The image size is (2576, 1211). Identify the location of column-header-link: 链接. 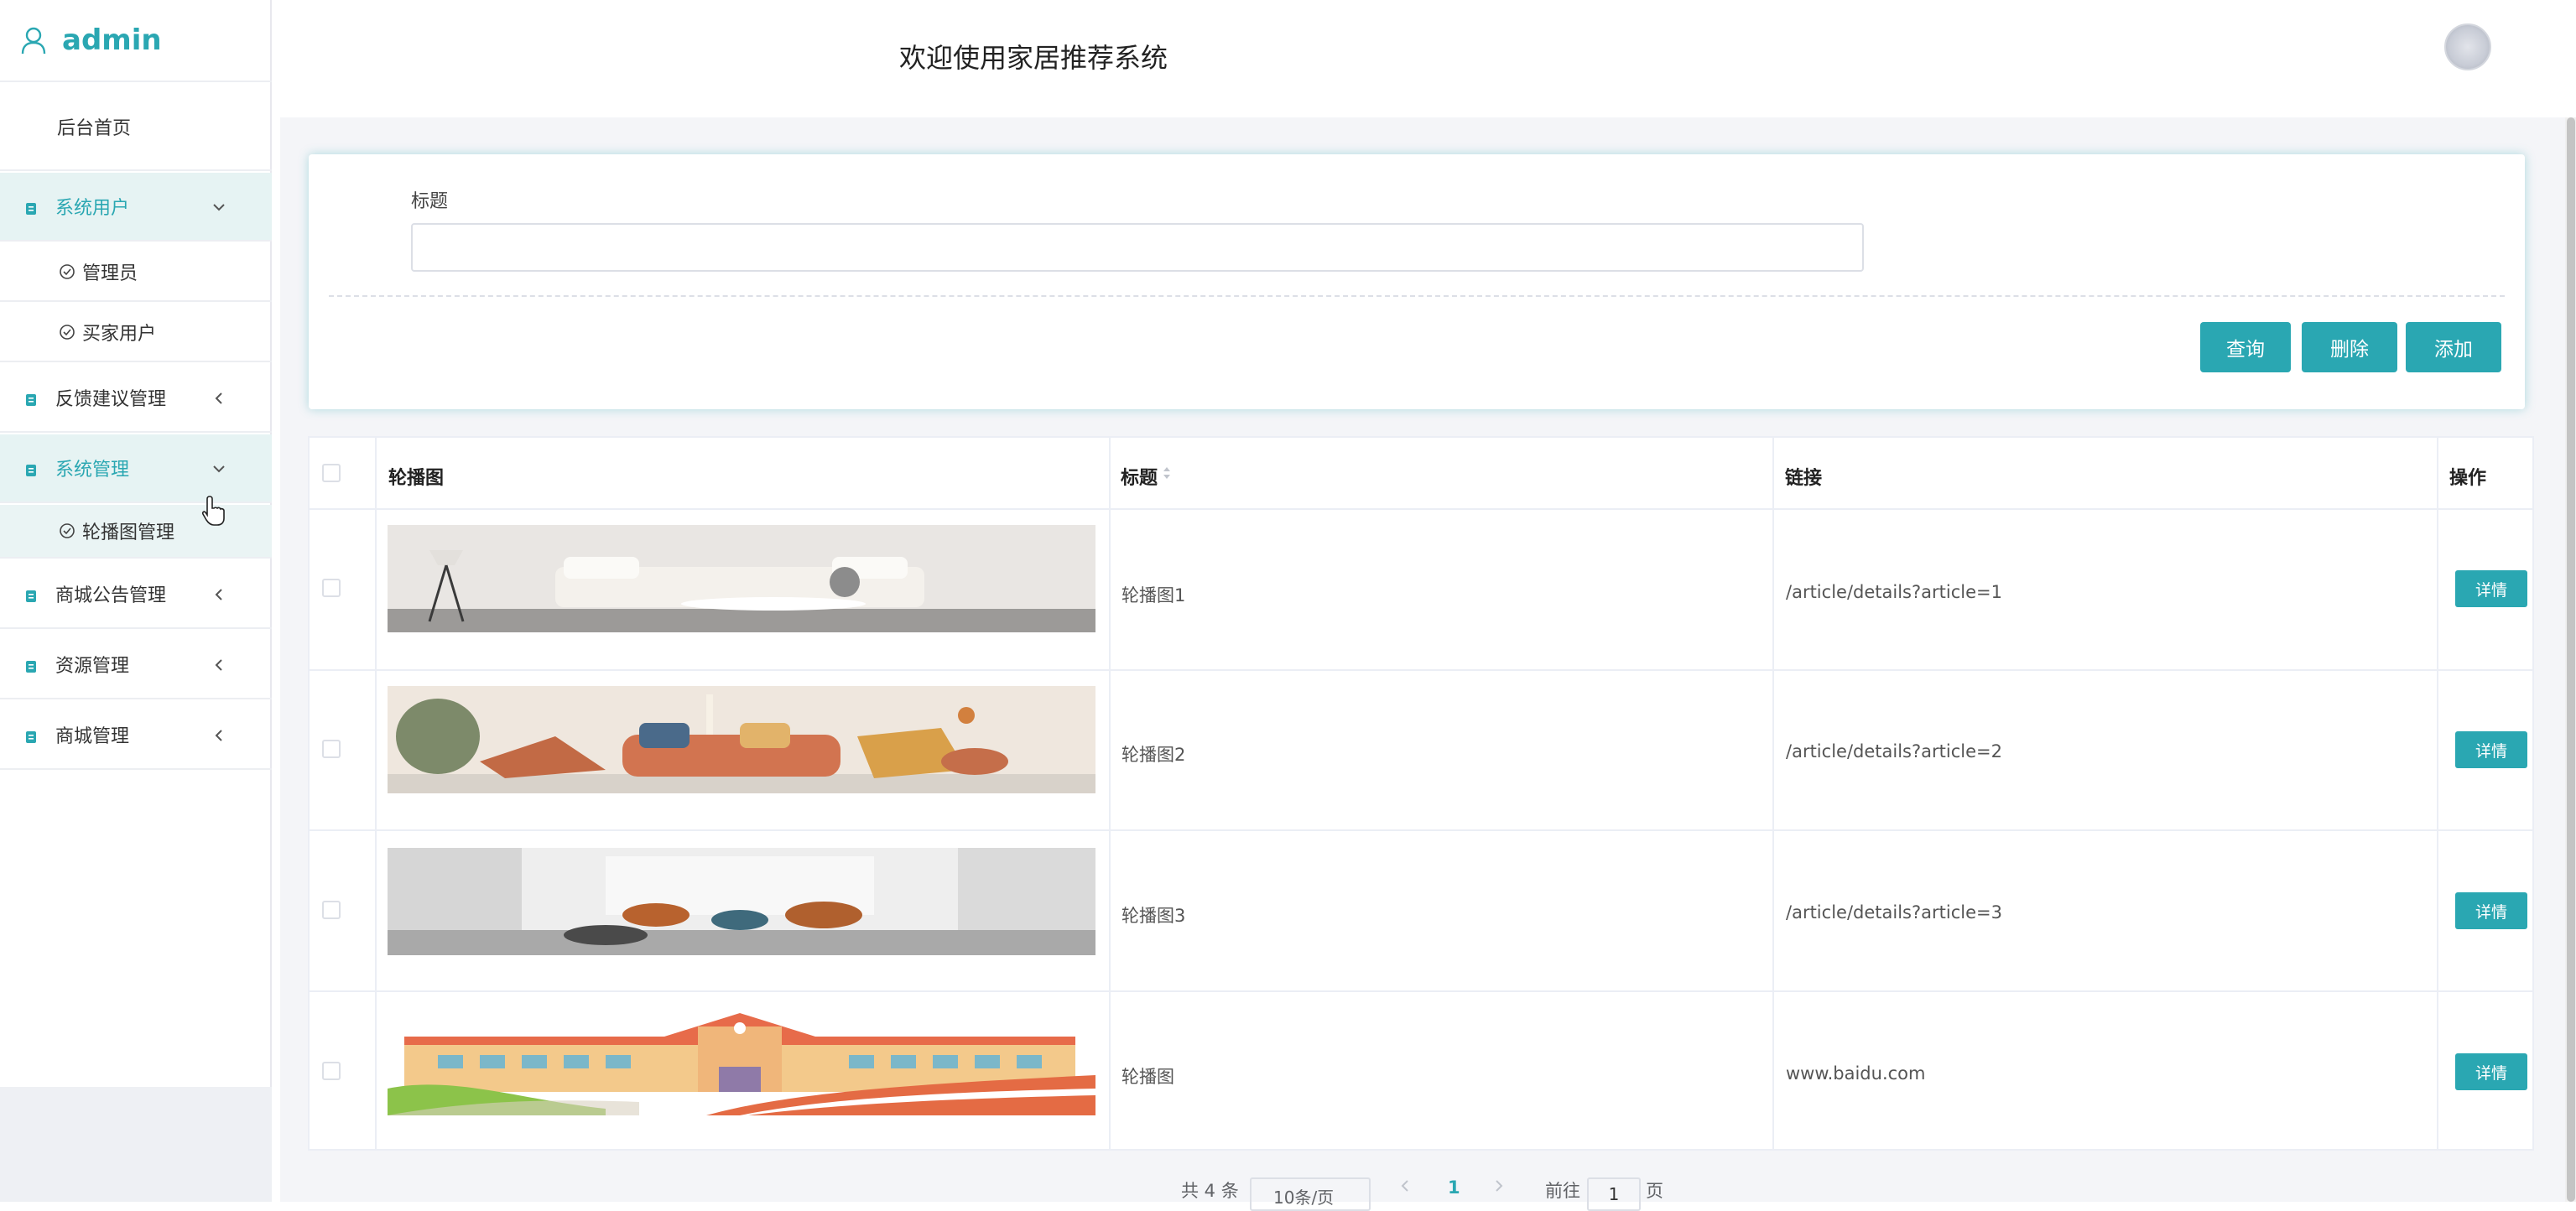
(1804, 478).